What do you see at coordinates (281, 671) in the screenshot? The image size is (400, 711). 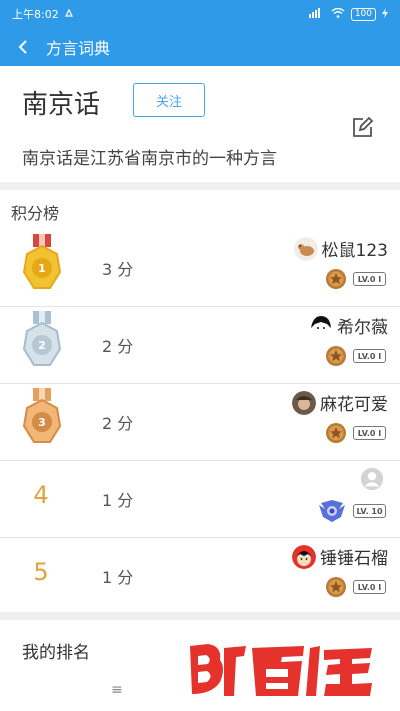 I see `watermark-logo` at bounding box center [281, 671].